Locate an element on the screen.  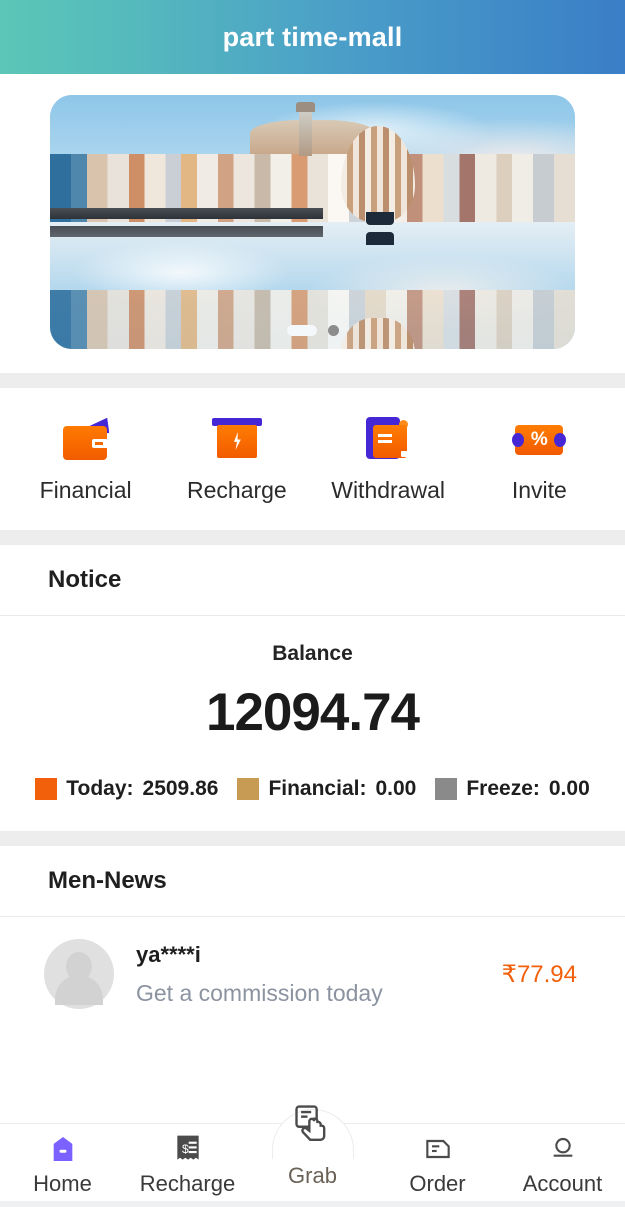
home-indicator-strip is located at coordinates (312, 1204).